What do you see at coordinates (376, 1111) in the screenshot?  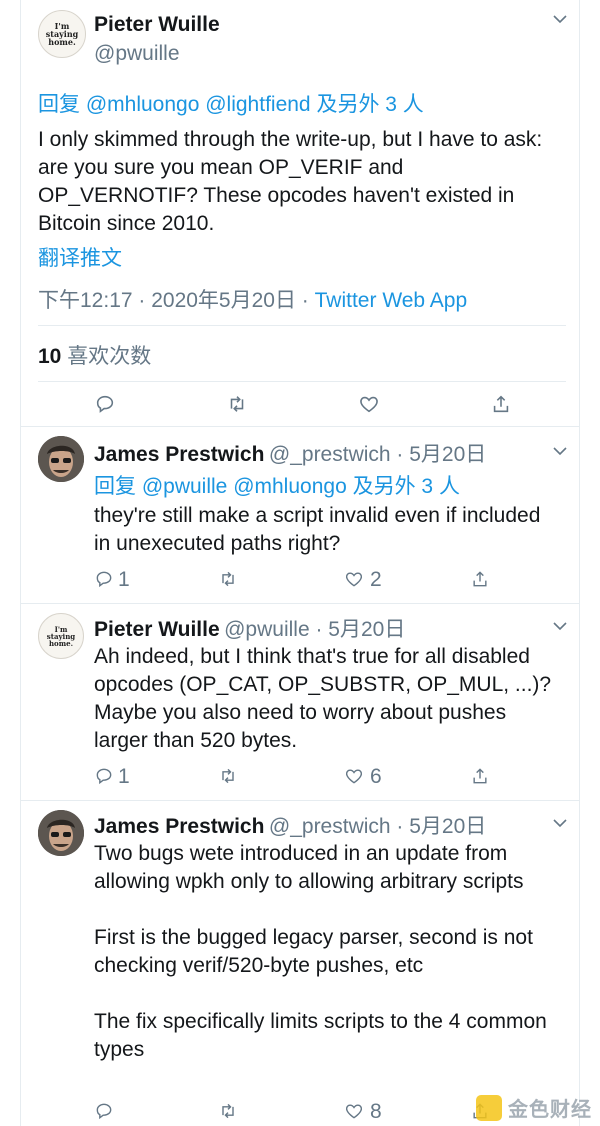 I see `like-count: 8` at bounding box center [376, 1111].